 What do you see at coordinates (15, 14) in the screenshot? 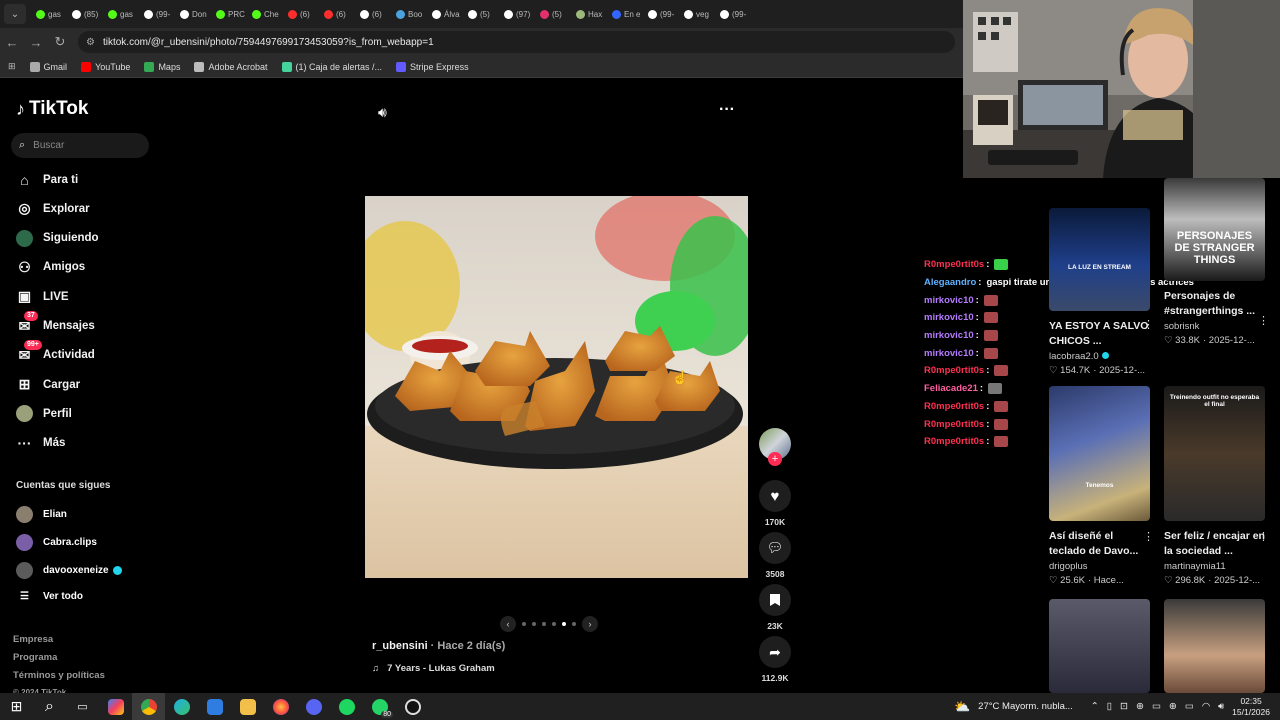
I see `tab-search-button: ⌄` at bounding box center [15, 14].